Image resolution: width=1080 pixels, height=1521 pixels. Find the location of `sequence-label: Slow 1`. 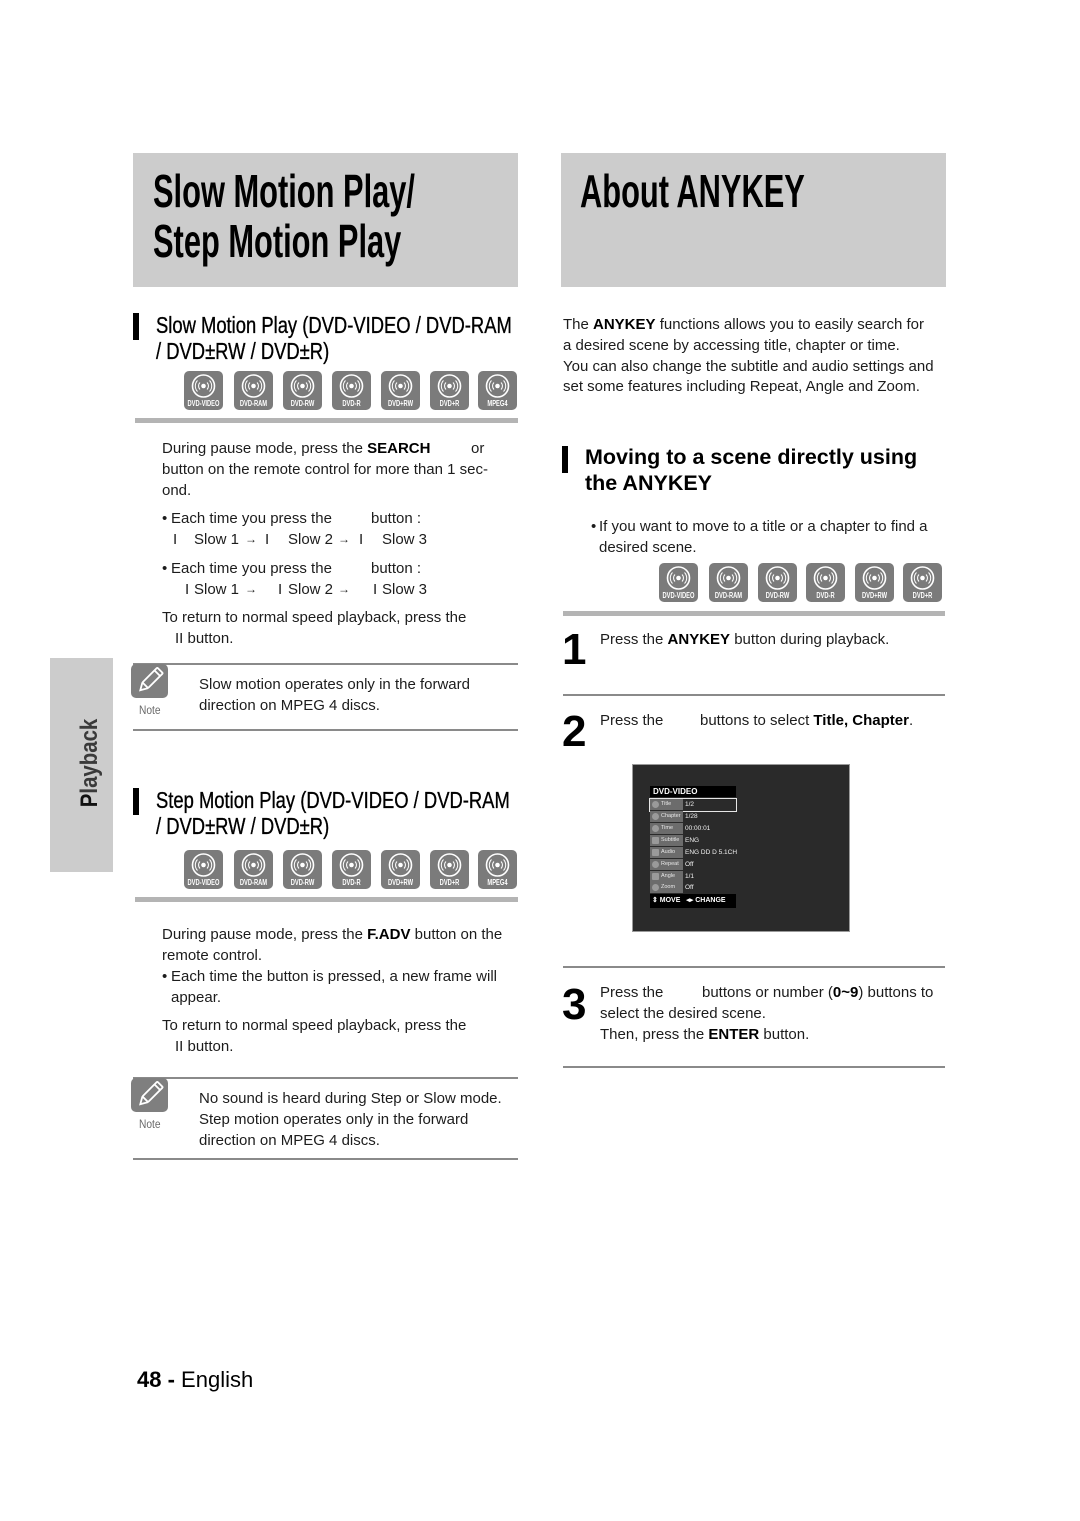

sequence-label: Slow 1 is located at coordinates (217, 589).